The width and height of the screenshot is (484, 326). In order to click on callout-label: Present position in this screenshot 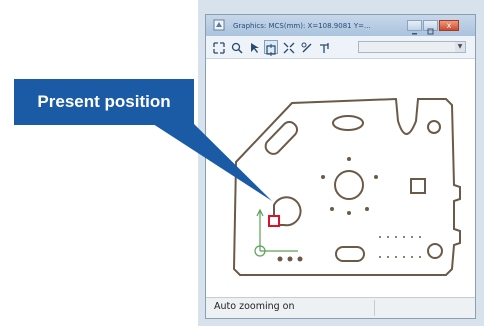, I will do `click(104, 102)`.